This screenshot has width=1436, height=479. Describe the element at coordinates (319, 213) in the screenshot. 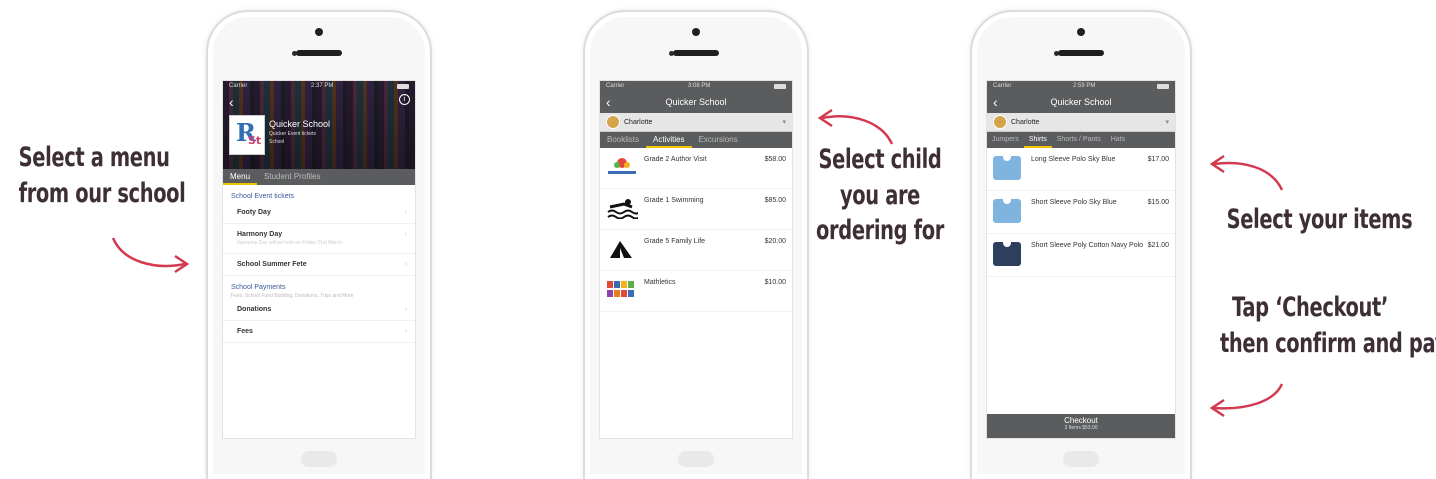

I see `list-item: Footy Day ›` at that location.